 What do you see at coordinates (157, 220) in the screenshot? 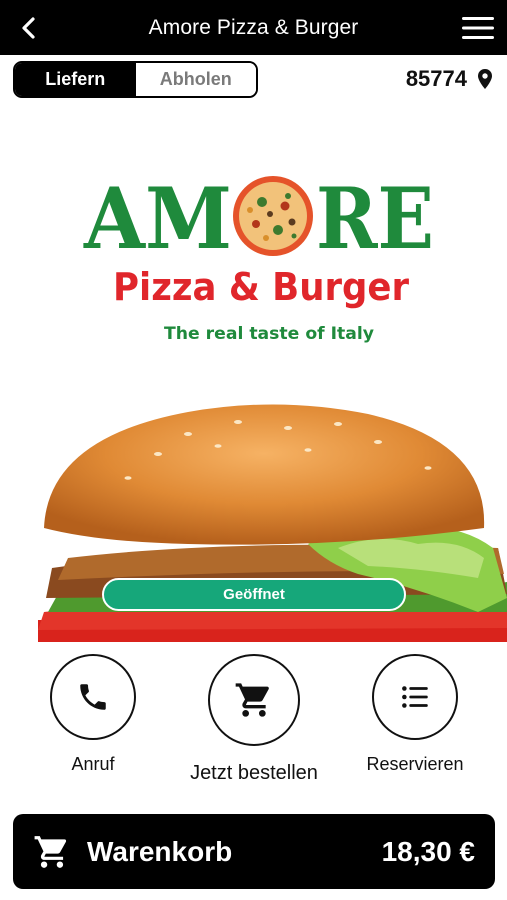
I see `logo-wordmark-left: AM` at bounding box center [157, 220].